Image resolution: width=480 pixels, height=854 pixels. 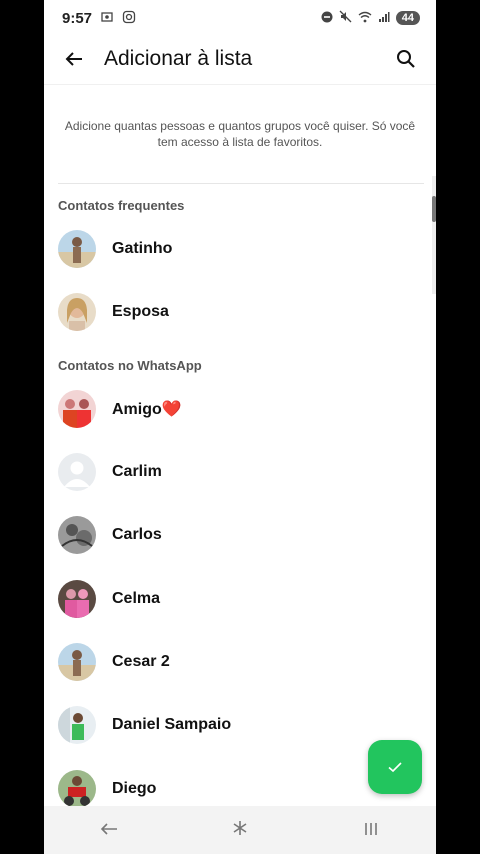 I want to click on scrollbar-track, so click(x=434, y=235).